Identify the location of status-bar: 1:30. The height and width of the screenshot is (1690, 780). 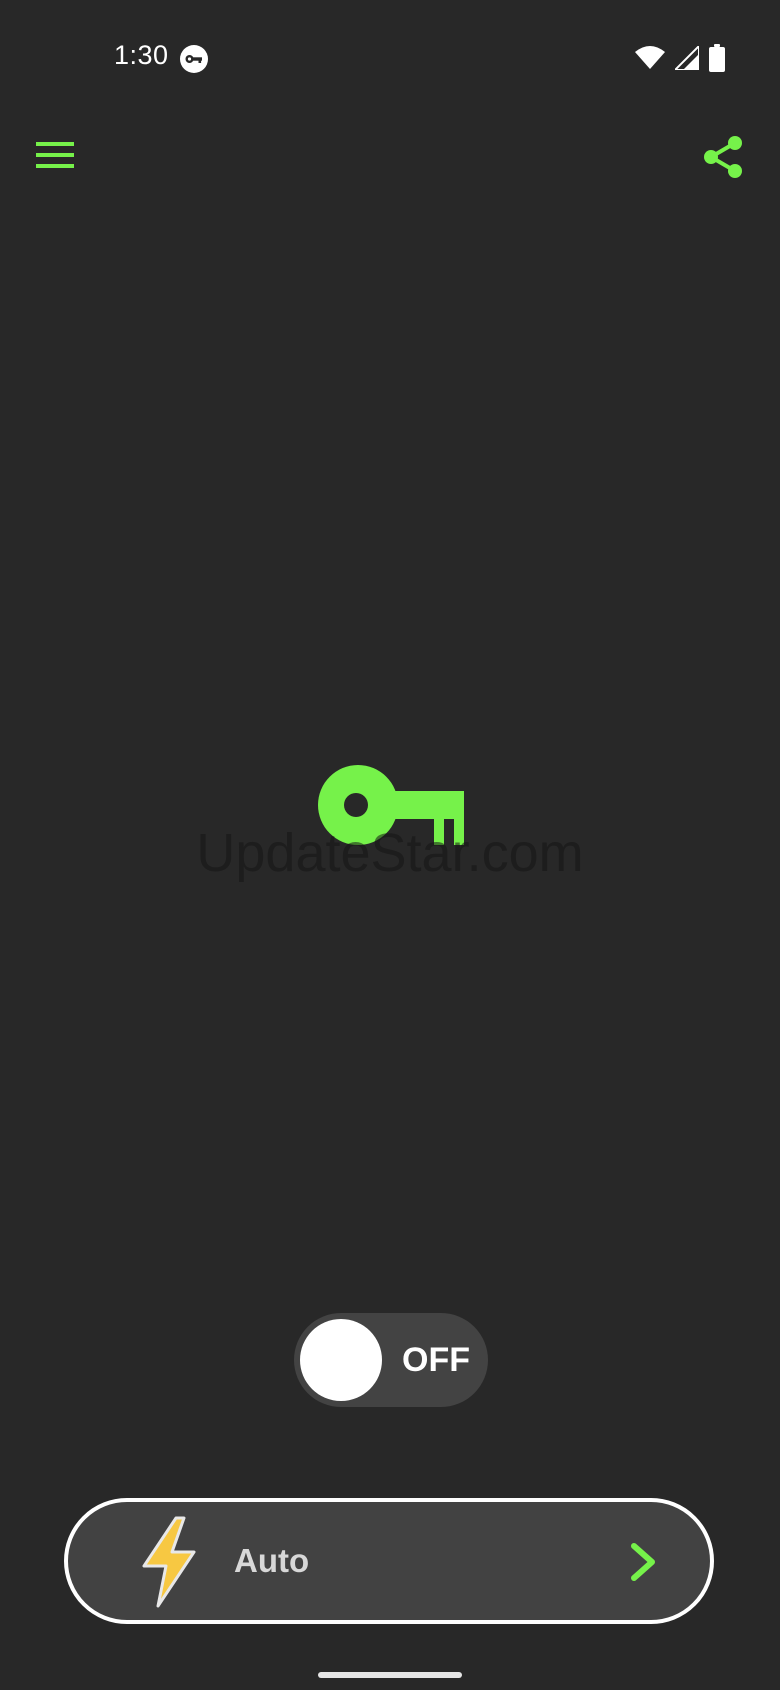
(390, 60).